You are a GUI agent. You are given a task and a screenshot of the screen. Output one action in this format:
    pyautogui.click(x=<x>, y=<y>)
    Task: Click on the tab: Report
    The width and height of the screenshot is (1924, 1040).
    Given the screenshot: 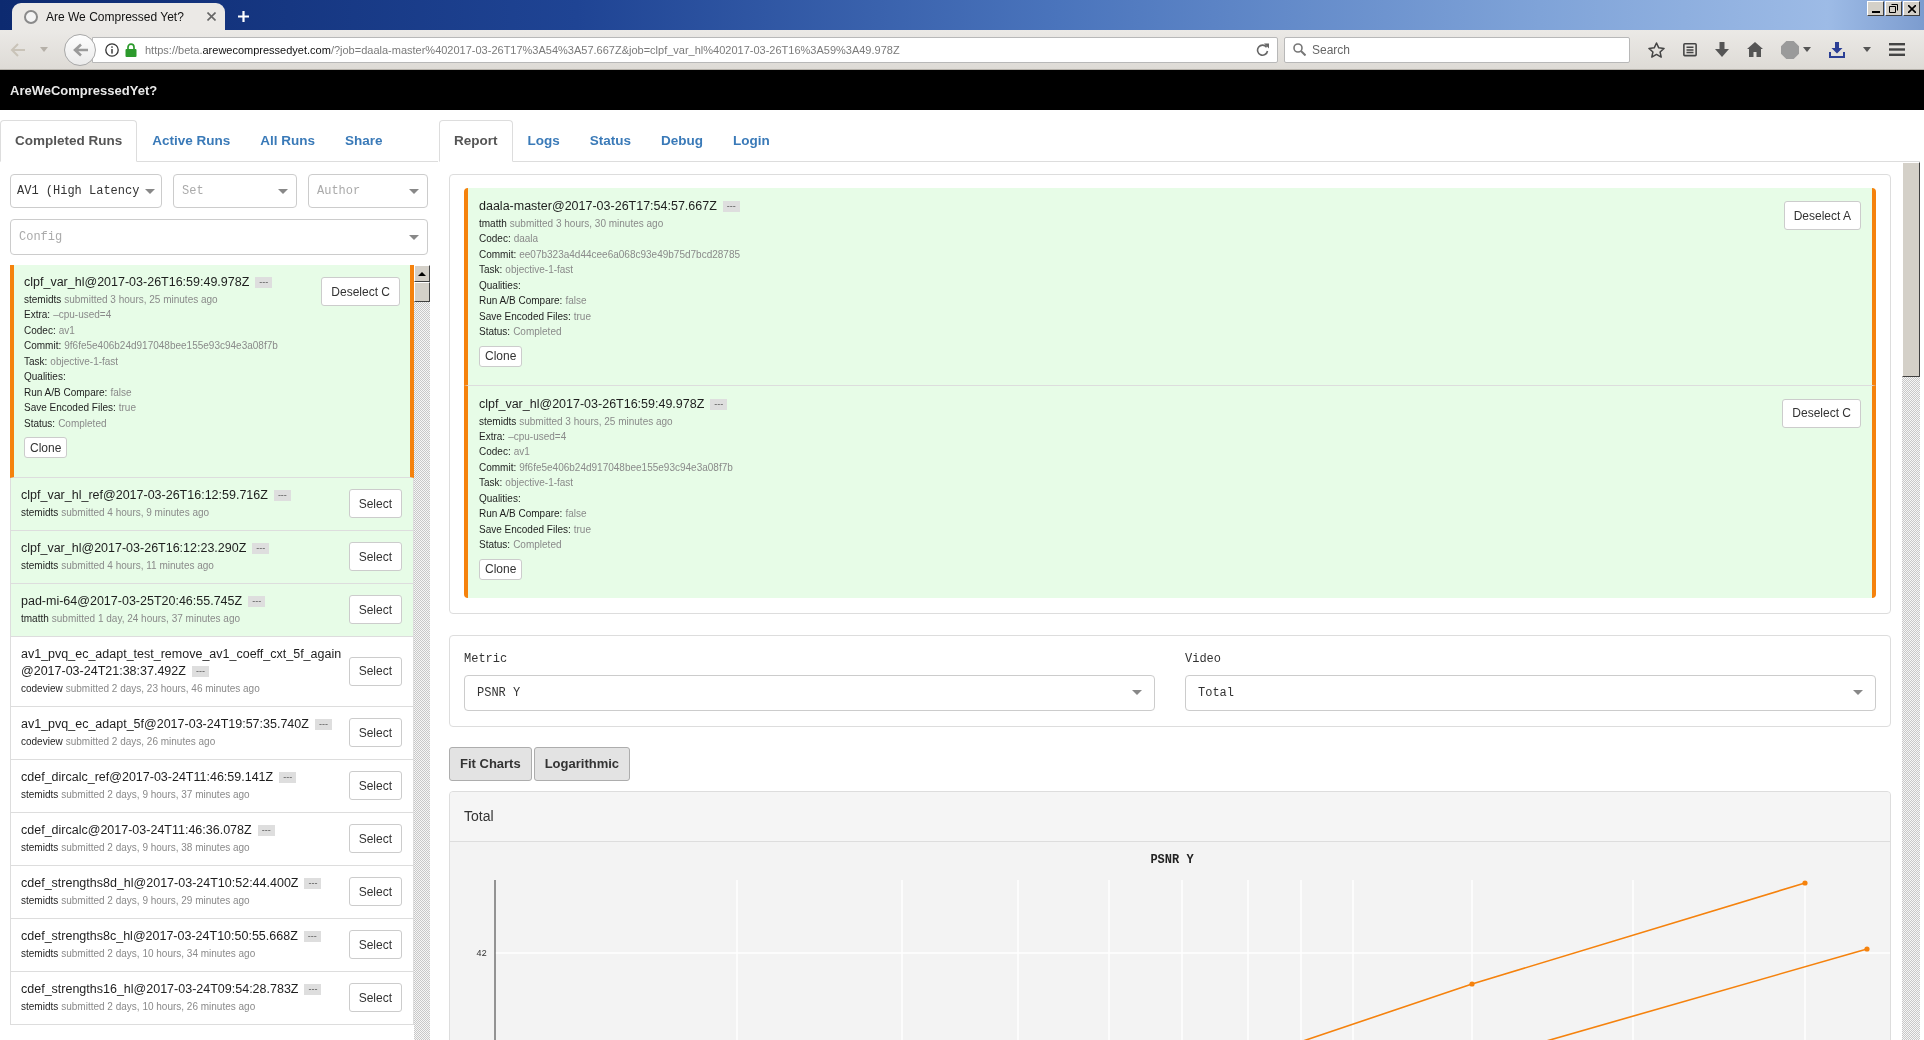 What is the action you would take?
    pyautogui.click(x=476, y=141)
    